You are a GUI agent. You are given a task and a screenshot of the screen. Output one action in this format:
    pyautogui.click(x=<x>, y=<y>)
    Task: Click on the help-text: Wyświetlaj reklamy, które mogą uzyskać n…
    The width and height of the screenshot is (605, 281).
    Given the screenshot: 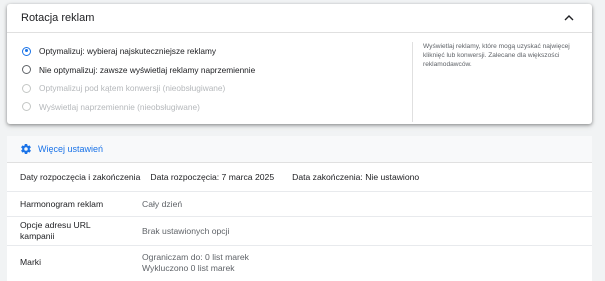 What is the action you would take?
    pyautogui.click(x=496, y=56)
    